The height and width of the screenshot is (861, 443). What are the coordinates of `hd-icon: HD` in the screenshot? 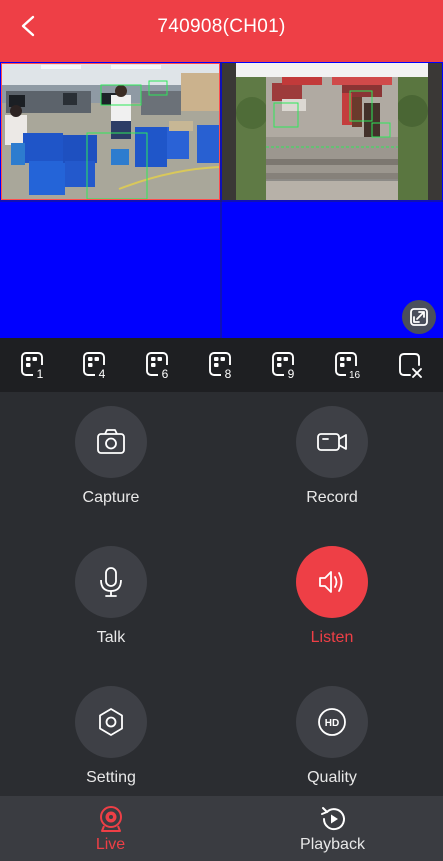 It's located at (332, 722).